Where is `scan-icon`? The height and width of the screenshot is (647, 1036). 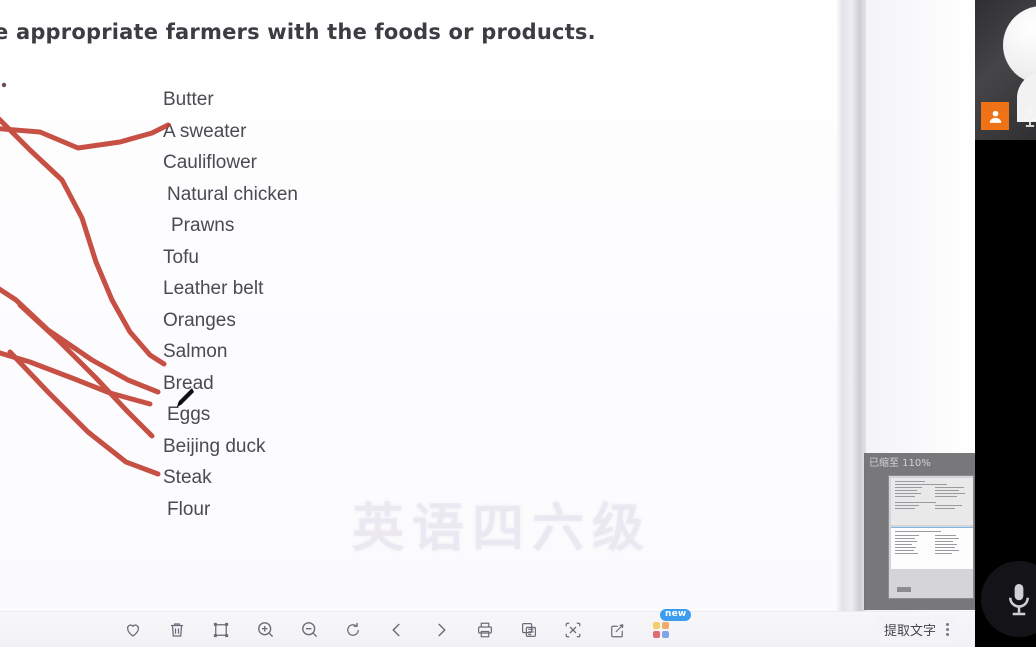
scan-icon is located at coordinates (573, 629).